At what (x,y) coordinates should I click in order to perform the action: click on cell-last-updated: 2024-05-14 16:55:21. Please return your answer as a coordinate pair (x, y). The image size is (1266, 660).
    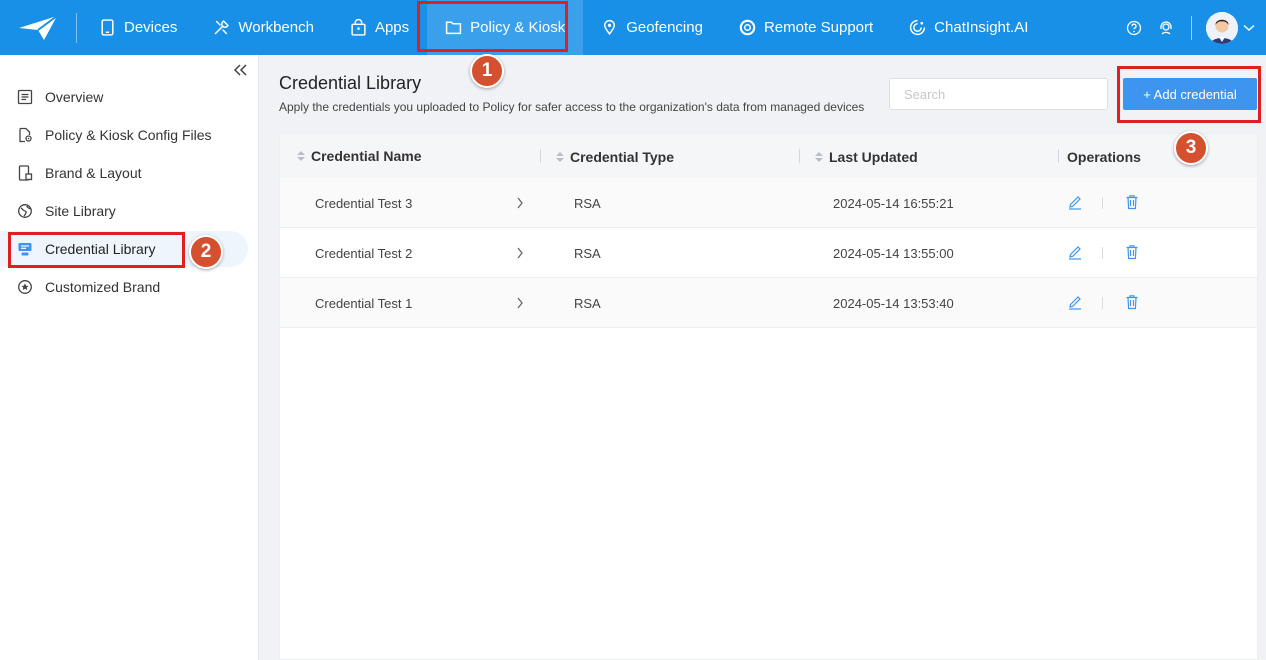
    Looking at the image, I should click on (893, 203).